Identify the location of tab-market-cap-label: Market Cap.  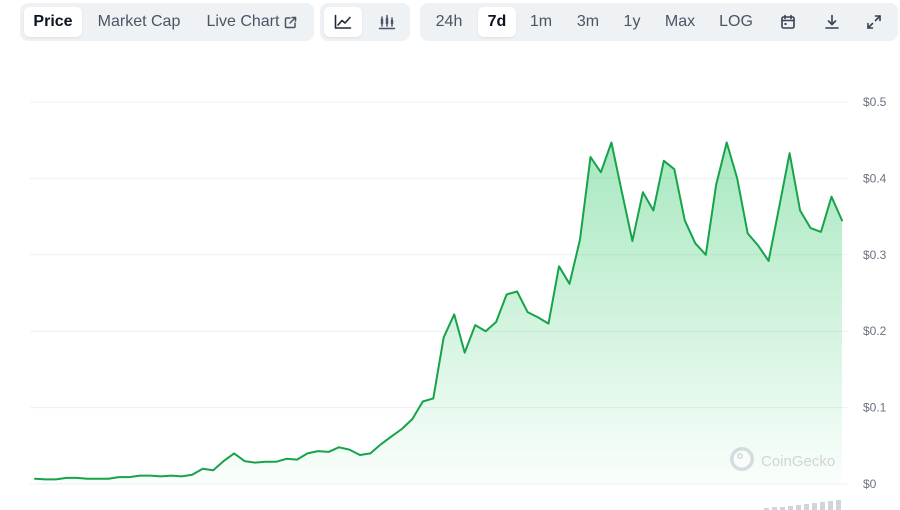
(139, 21).